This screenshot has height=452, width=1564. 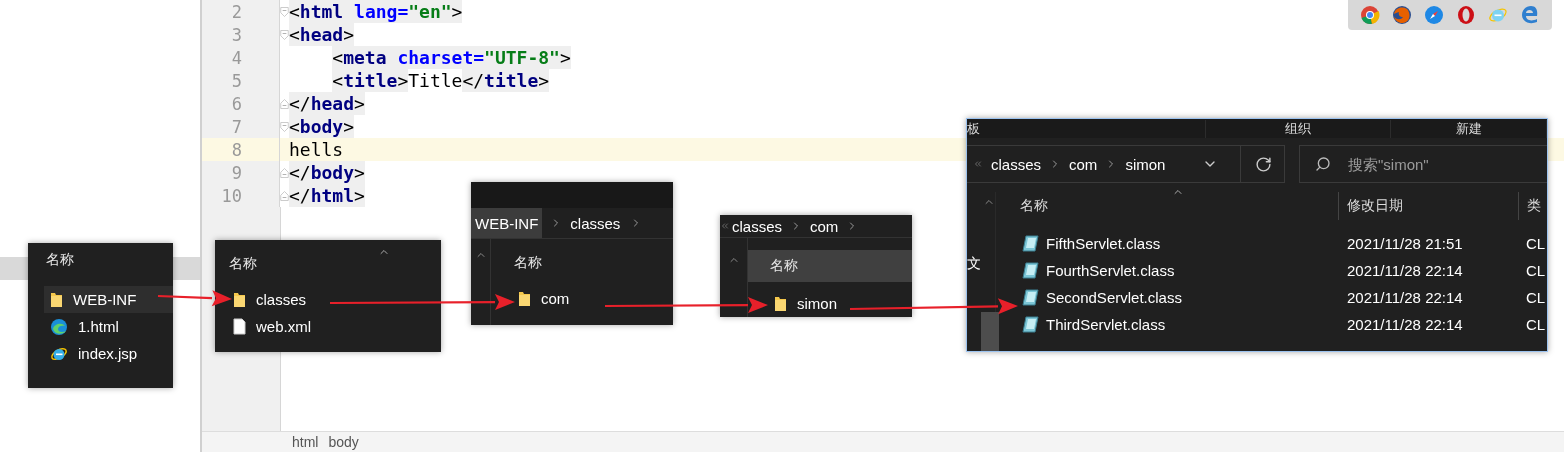 What do you see at coordinates (327, 103) in the screenshot?
I see `code-line: </head>` at bounding box center [327, 103].